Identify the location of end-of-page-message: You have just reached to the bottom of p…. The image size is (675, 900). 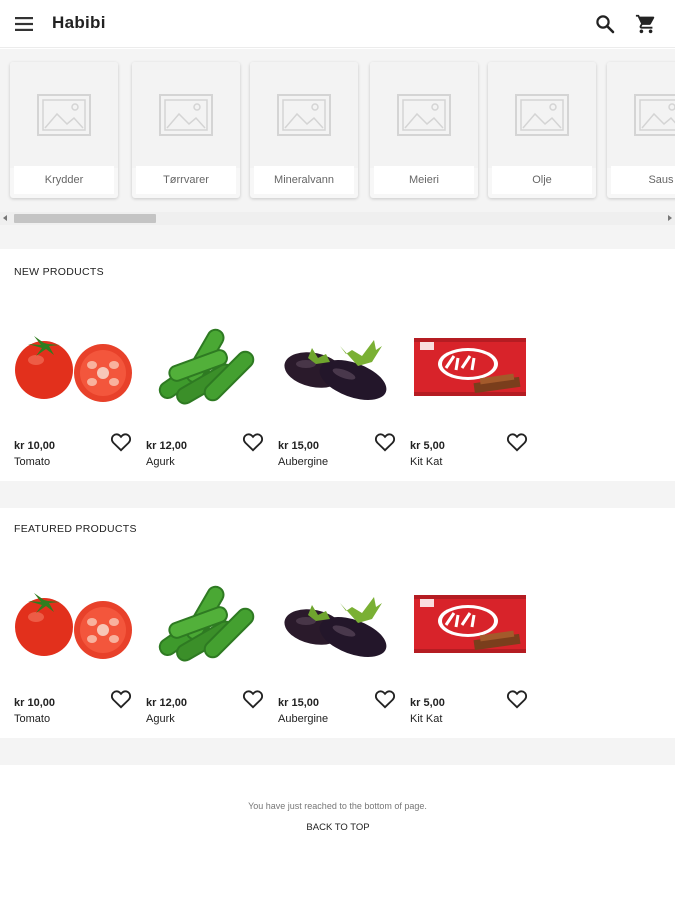
(337, 806).